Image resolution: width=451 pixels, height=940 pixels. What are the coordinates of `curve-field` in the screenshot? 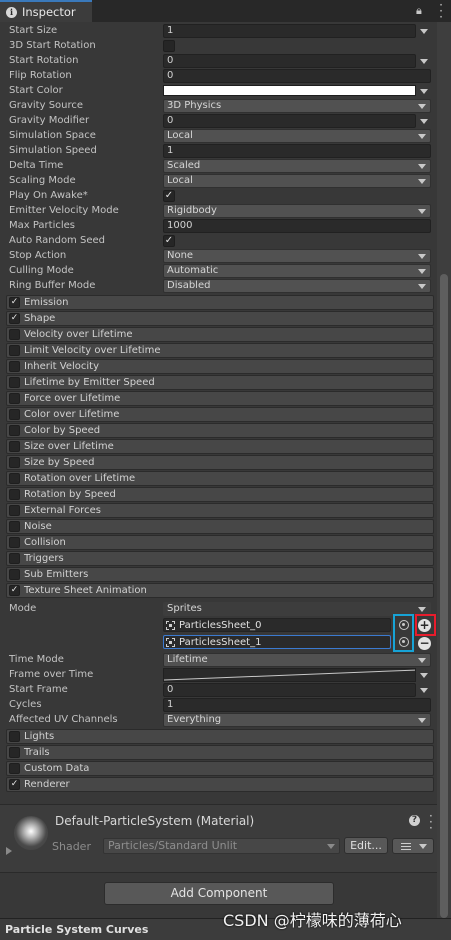 It's located at (289, 675).